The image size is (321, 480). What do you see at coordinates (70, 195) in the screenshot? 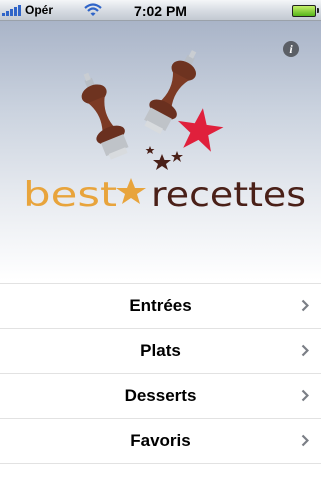
I see `logo-text-best: best` at bounding box center [70, 195].